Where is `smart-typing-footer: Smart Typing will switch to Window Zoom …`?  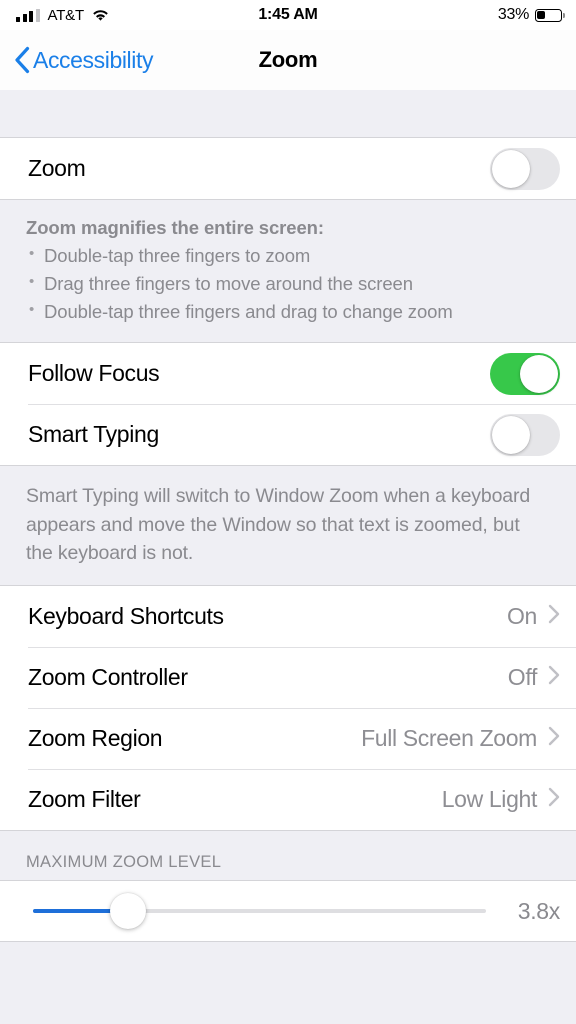
smart-typing-footer: Smart Typing will switch to Window Zoom … is located at coordinates (288, 526).